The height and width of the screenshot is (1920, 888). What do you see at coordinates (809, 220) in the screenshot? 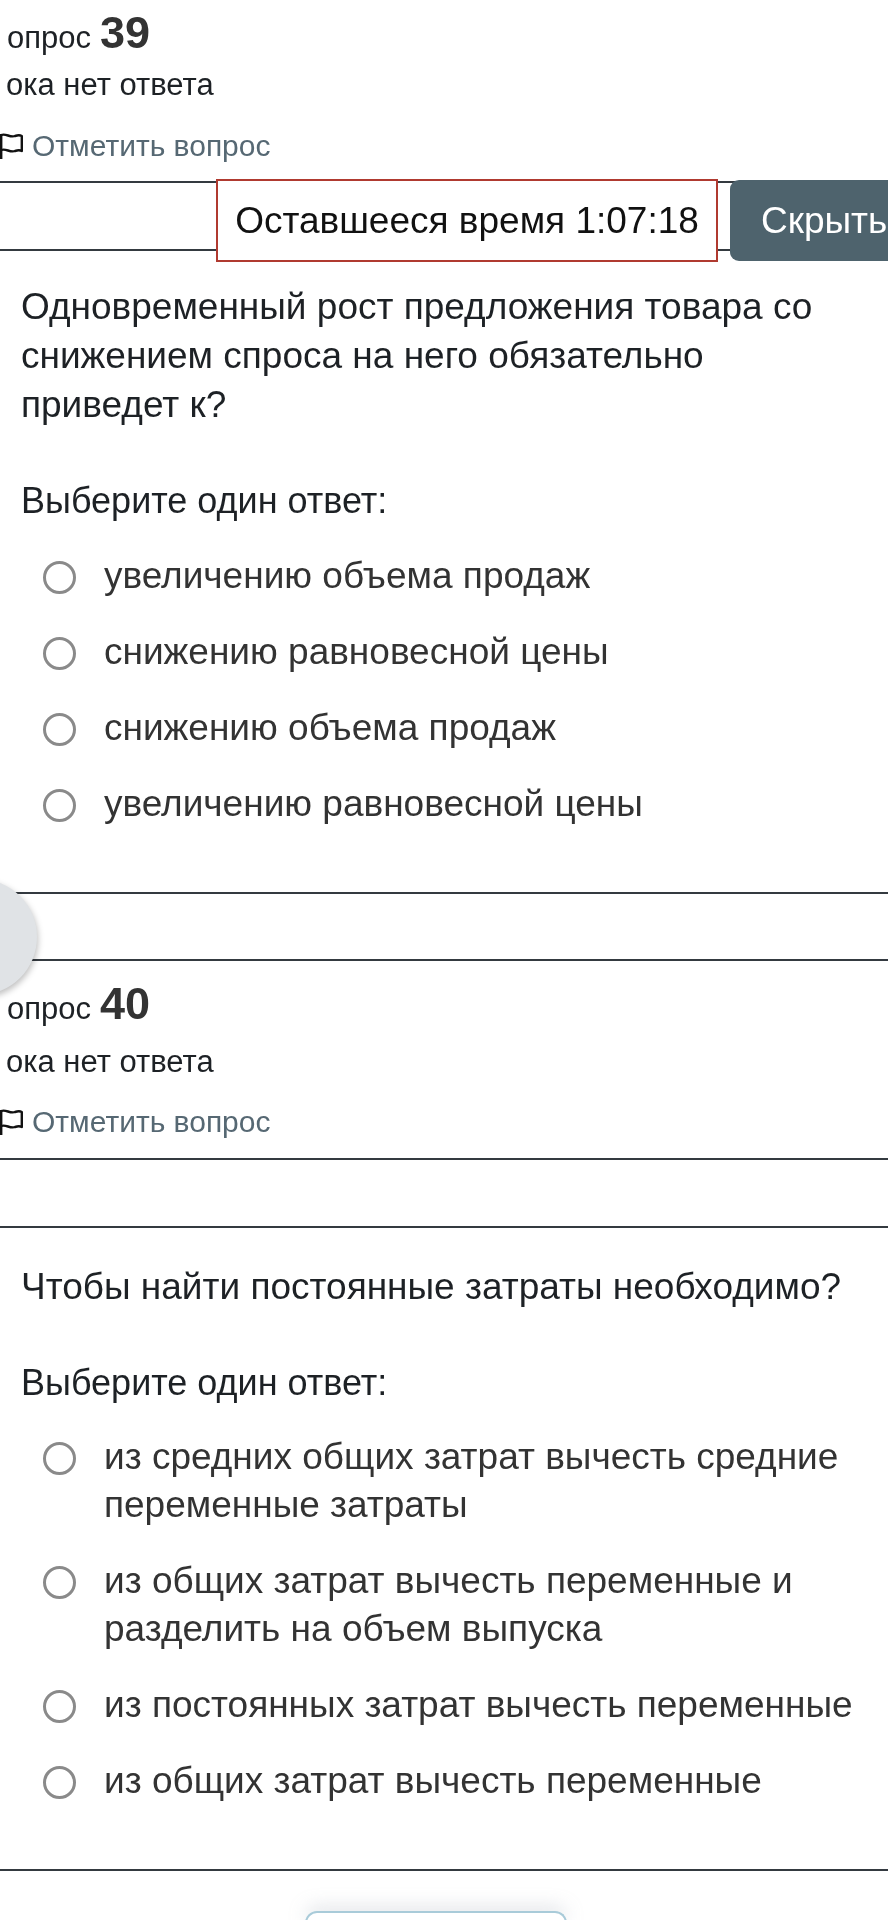
I see `hide-button: Скрыть` at bounding box center [809, 220].